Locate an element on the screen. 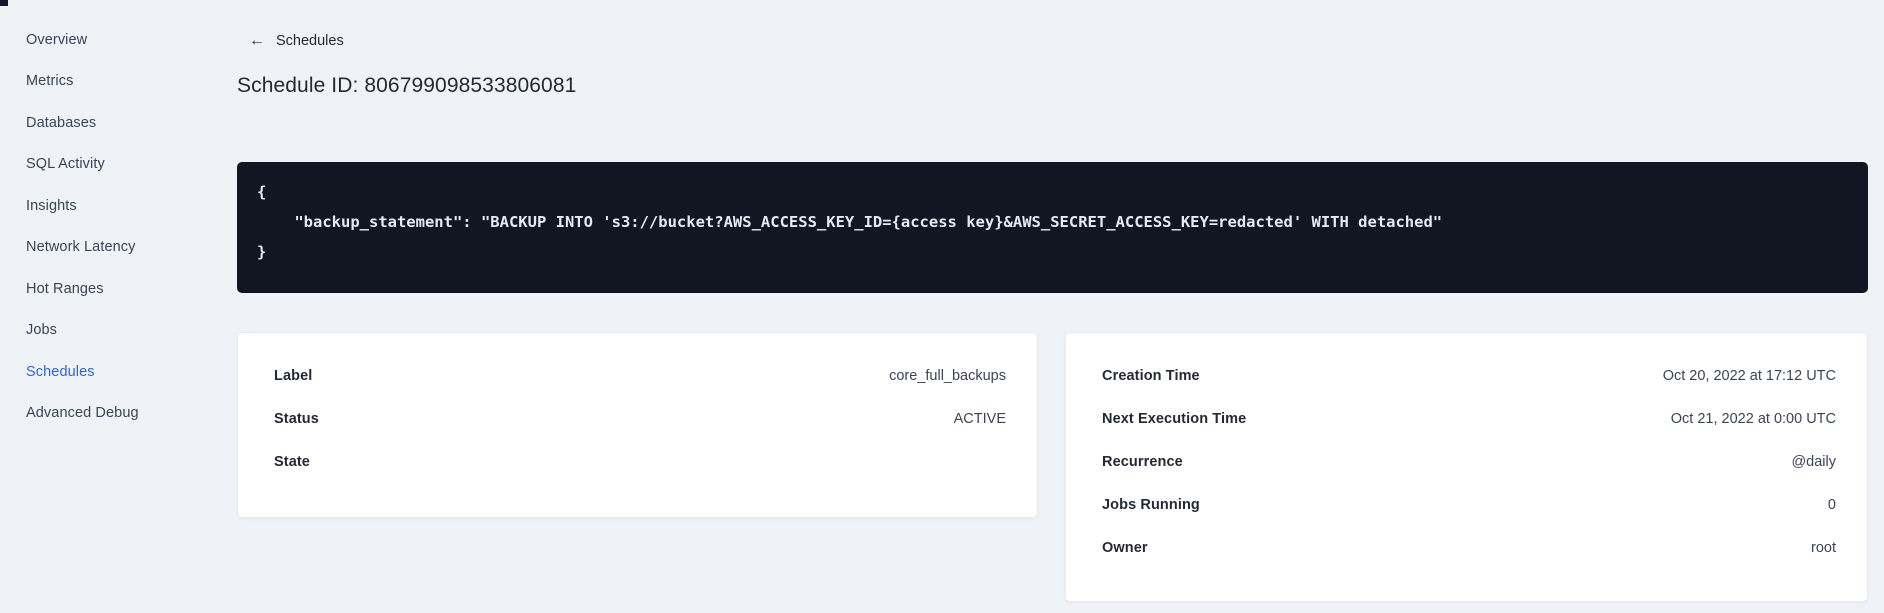  sidebar-item-hot-ranges: Hot Ranges is located at coordinates (111, 289).